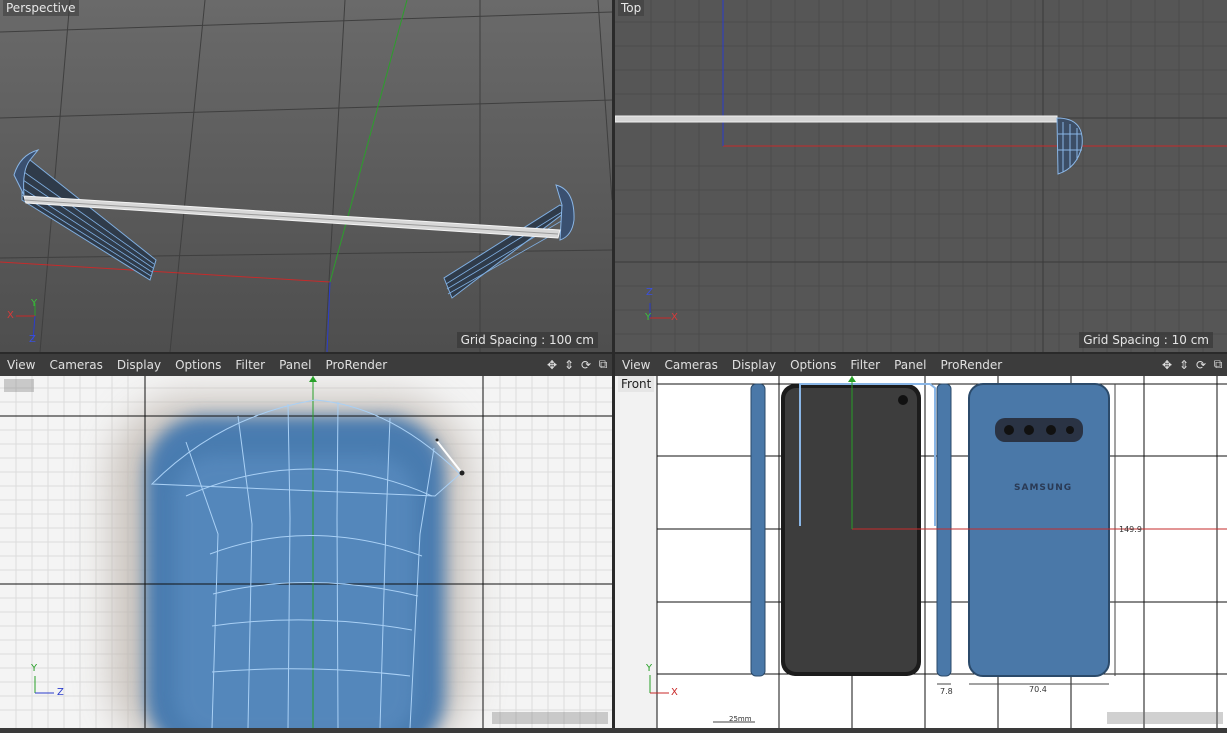  Describe the element at coordinates (836, 119) in the screenshot. I see `phone-body-bar` at that location.